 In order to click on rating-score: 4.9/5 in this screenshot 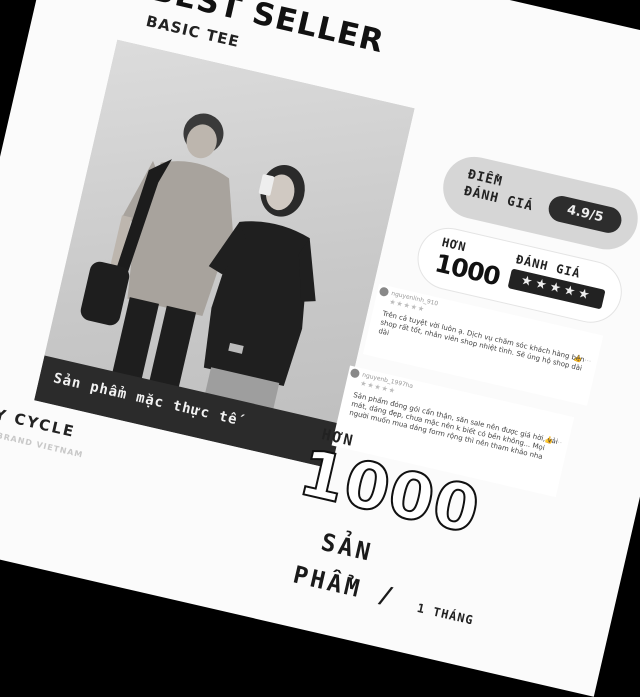, I will do `click(585, 214)`.